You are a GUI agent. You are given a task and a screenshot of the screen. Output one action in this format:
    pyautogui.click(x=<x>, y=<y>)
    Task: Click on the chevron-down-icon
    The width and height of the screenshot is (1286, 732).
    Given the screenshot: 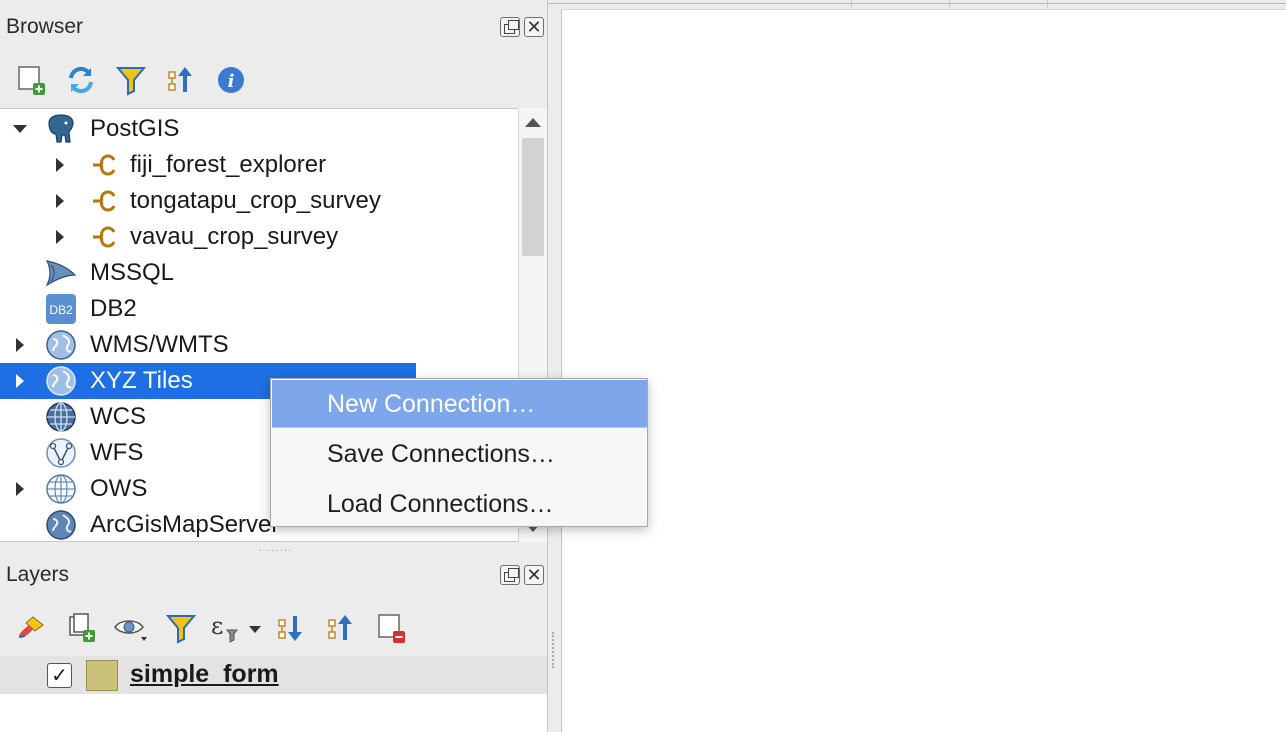 What is the action you would take?
    pyautogui.click(x=20, y=129)
    